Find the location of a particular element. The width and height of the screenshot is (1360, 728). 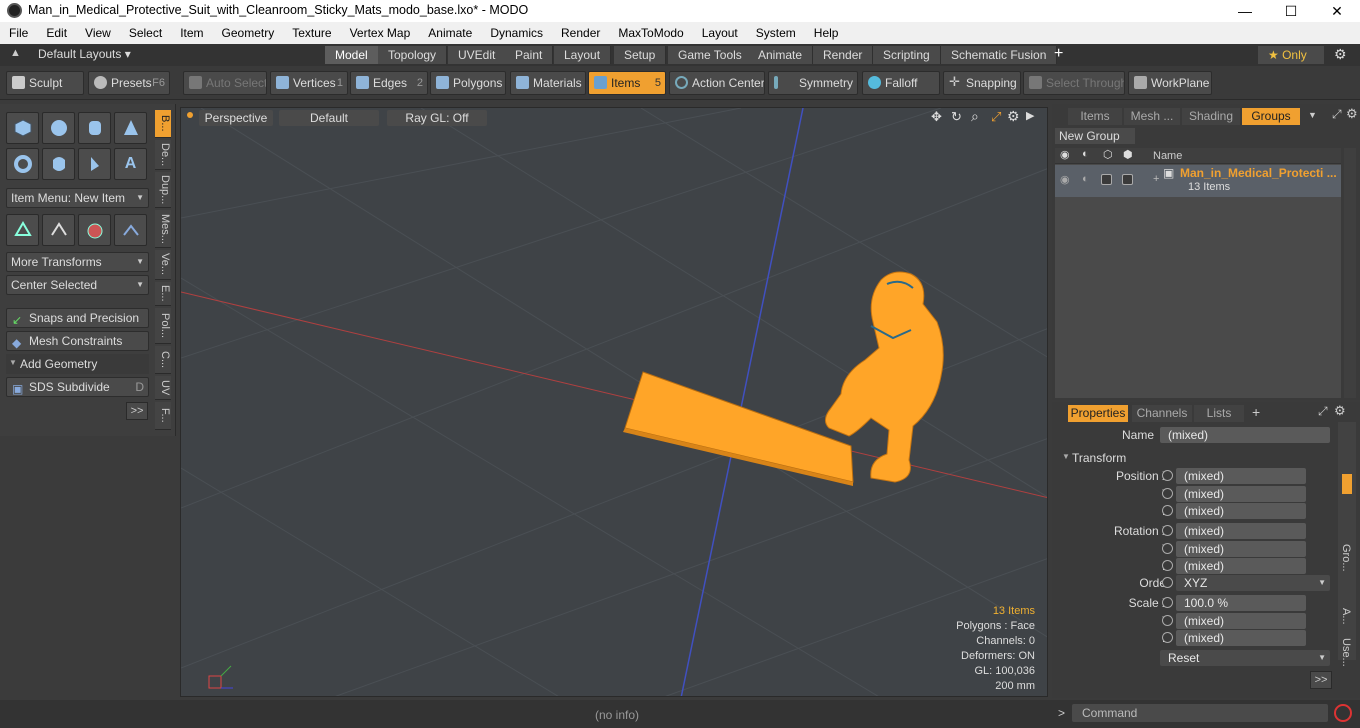

new-group-button: New Group is located at coordinates (1095, 136).